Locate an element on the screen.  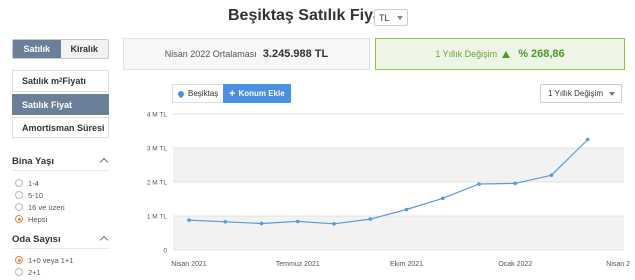
radio-option: 5-10 is located at coordinates (29, 195).